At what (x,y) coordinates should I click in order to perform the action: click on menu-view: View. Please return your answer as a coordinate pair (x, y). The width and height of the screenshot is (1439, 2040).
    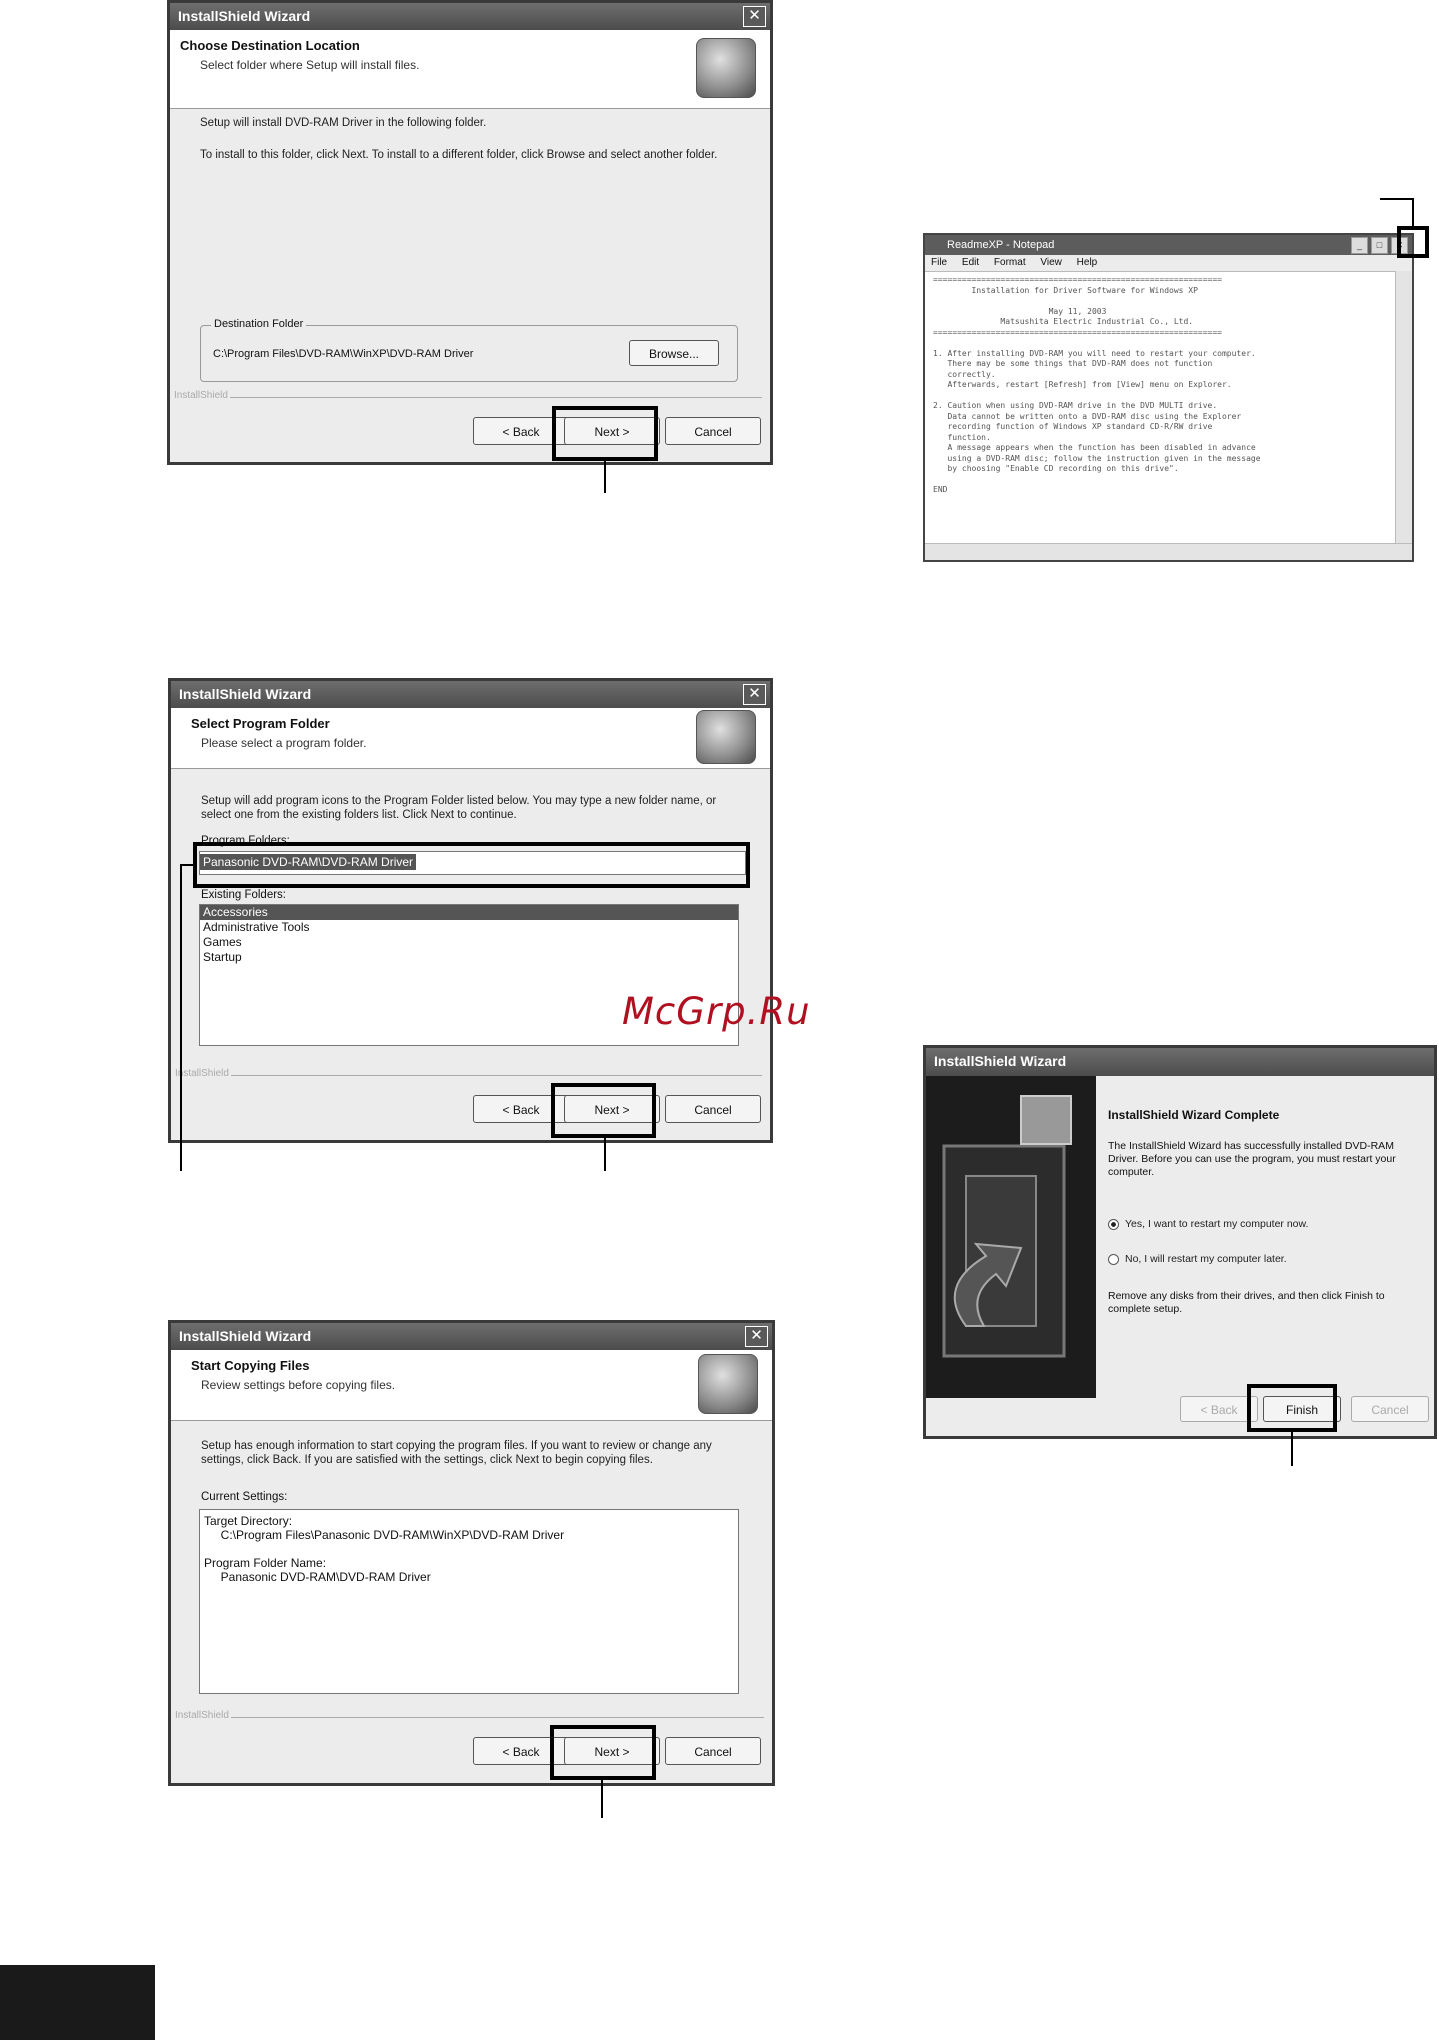
    Looking at the image, I should click on (1051, 262).